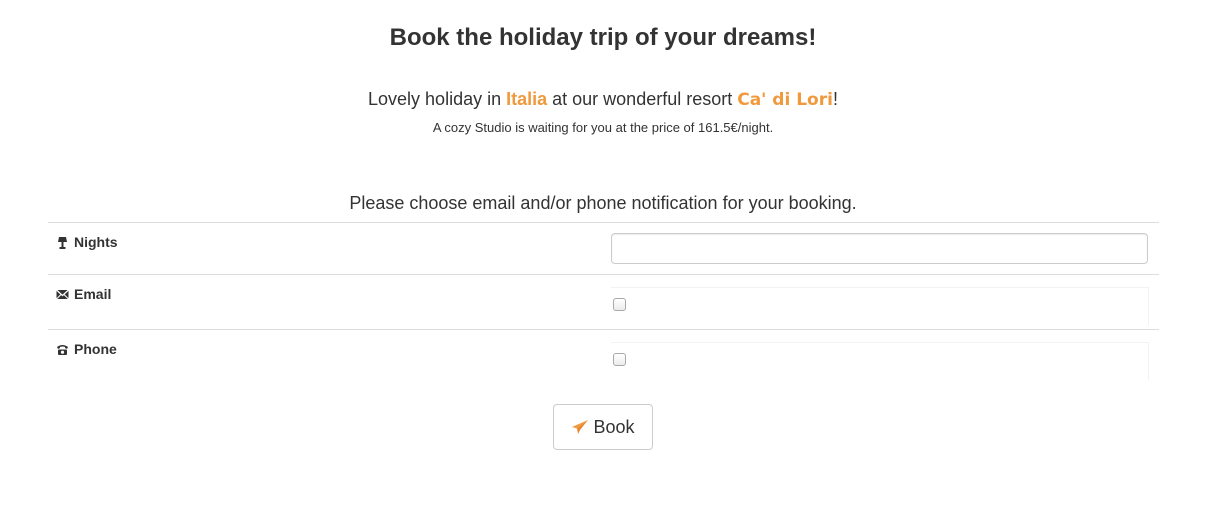  Describe the element at coordinates (614, 426) in the screenshot. I see `book-button-label: Book` at that location.